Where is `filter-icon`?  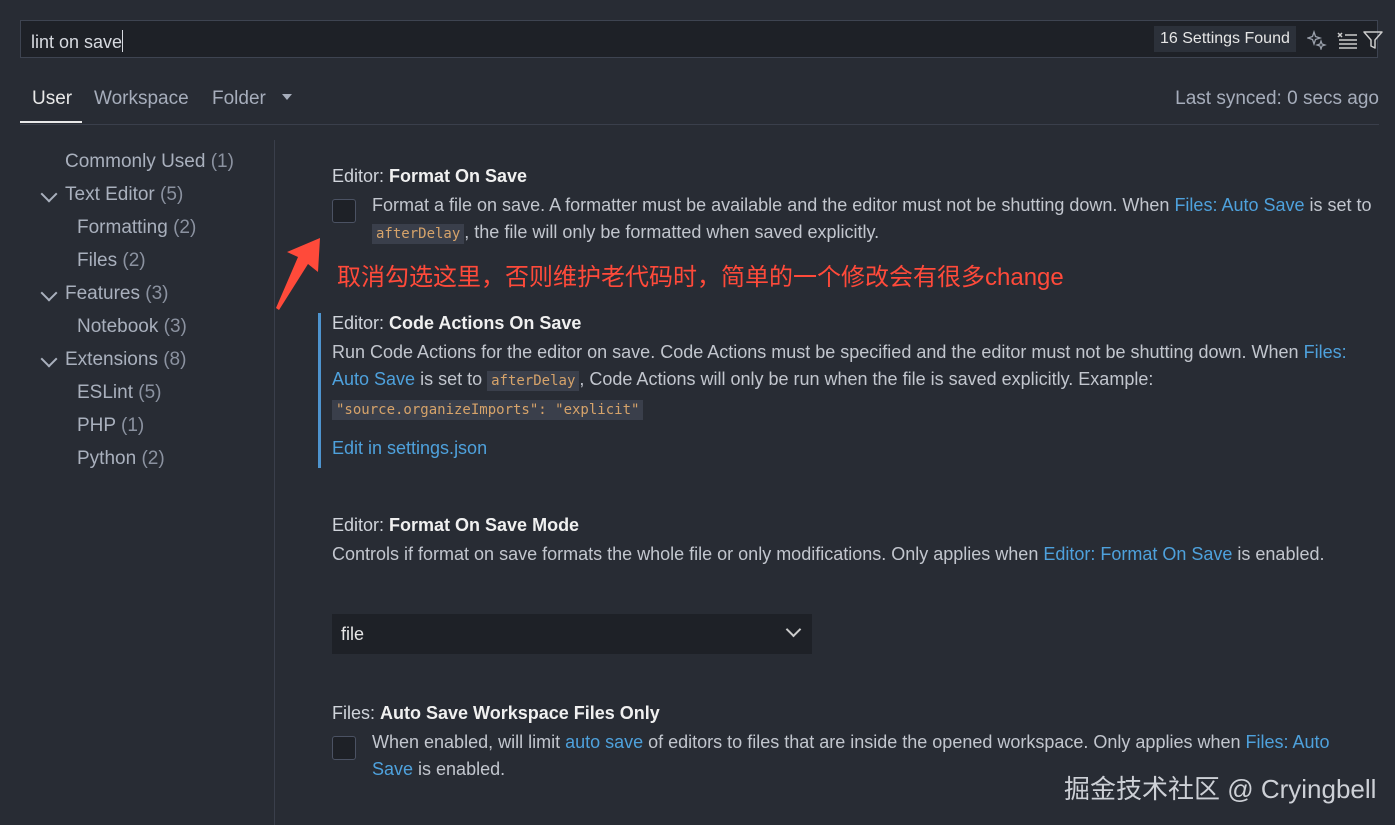
filter-icon is located at coordinates (1373, 40).